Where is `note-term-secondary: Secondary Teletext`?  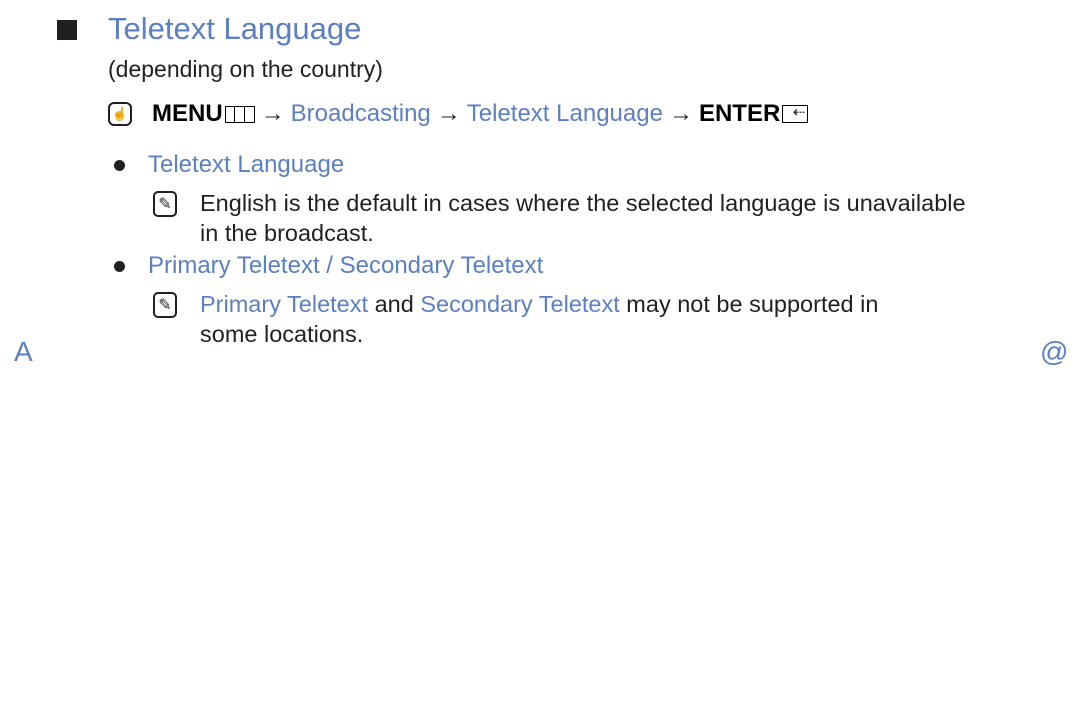
note-term-secondary: Secondary Teletext is located at coordinates (520, 304).